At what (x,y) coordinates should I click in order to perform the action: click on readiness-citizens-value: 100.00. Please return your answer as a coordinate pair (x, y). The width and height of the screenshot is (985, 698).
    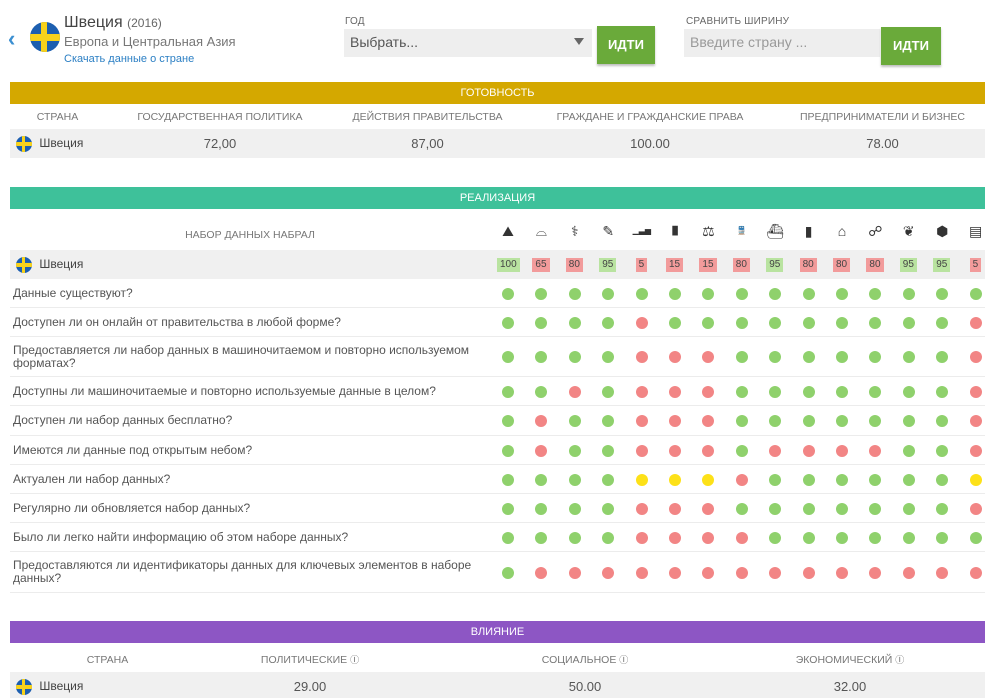
    Looking at the image, I should click on (650, 143).